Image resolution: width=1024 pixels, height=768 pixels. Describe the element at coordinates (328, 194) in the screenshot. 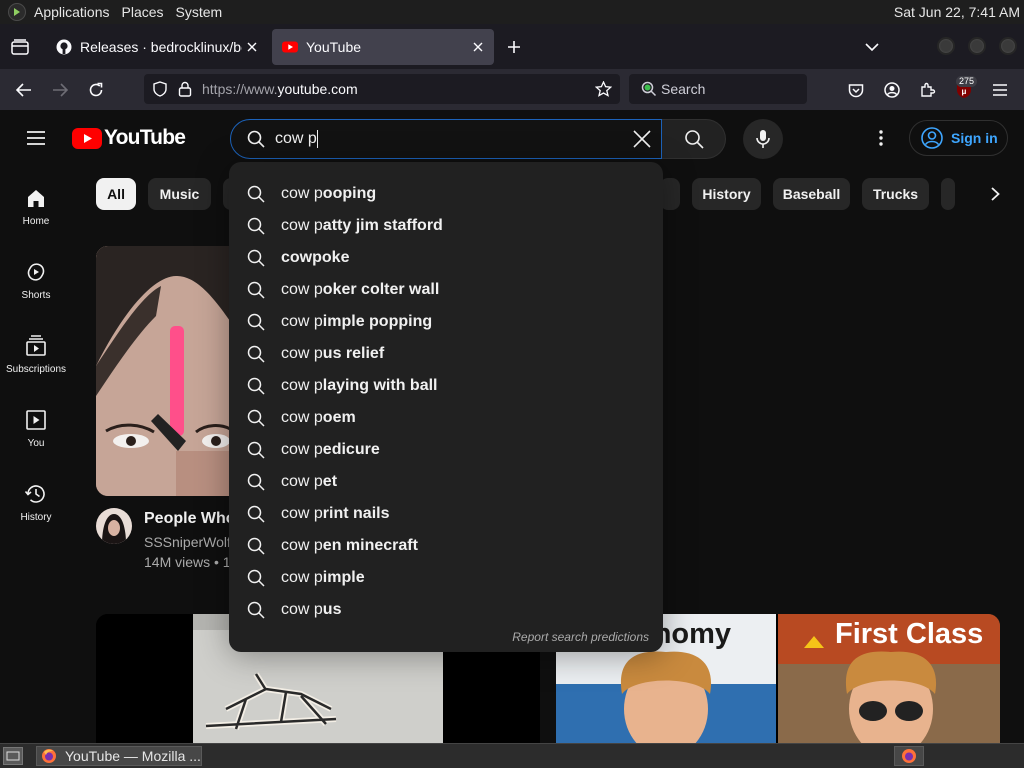

I see `suggestion-text: cow pooping` at that location.